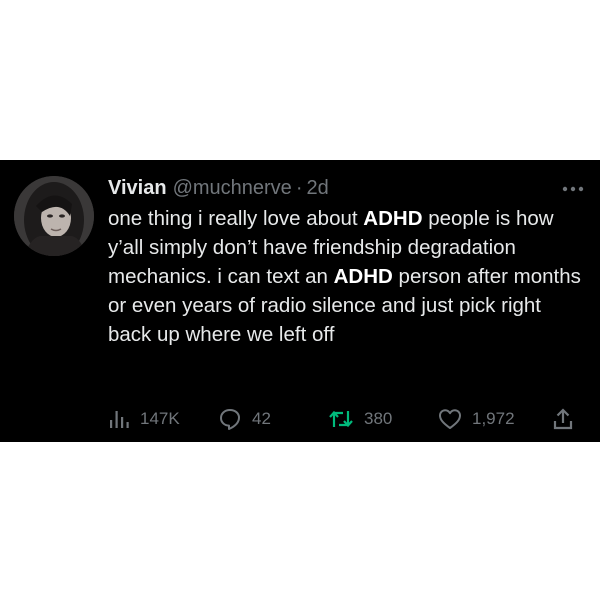  Describe the element at coordinates (232, 188) in the screenshot. I see `user-handle: @muchnerve` at that location.